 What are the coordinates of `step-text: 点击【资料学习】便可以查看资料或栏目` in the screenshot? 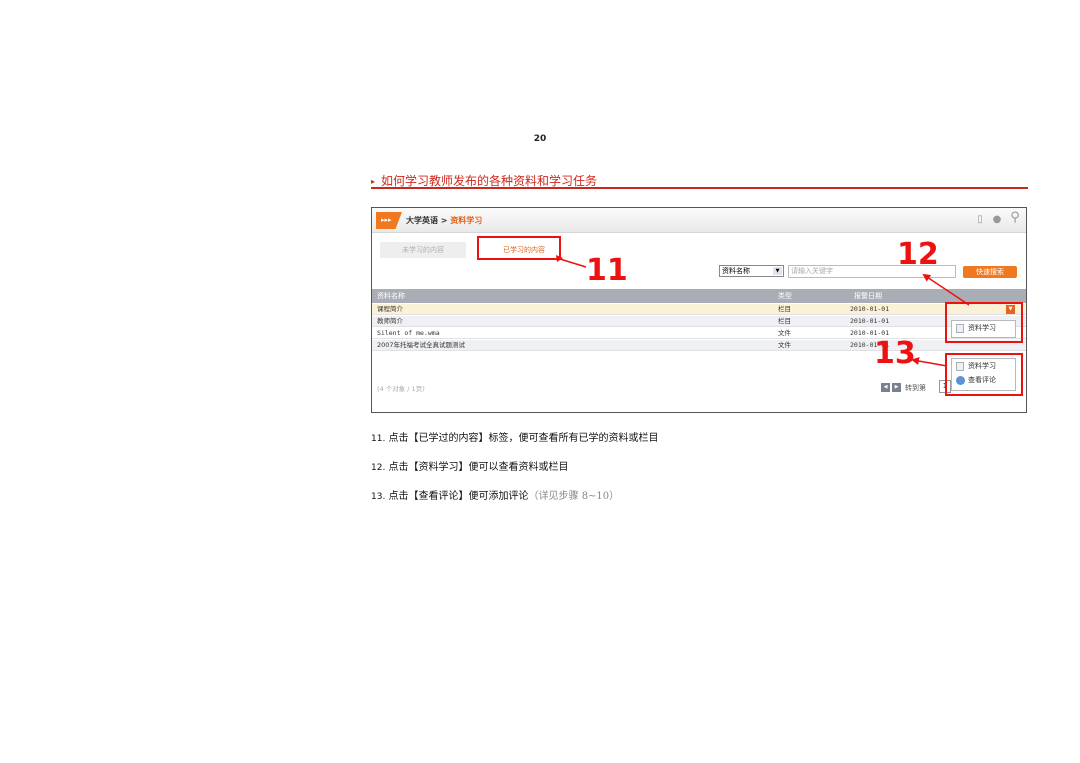 It's located at (478, 467).